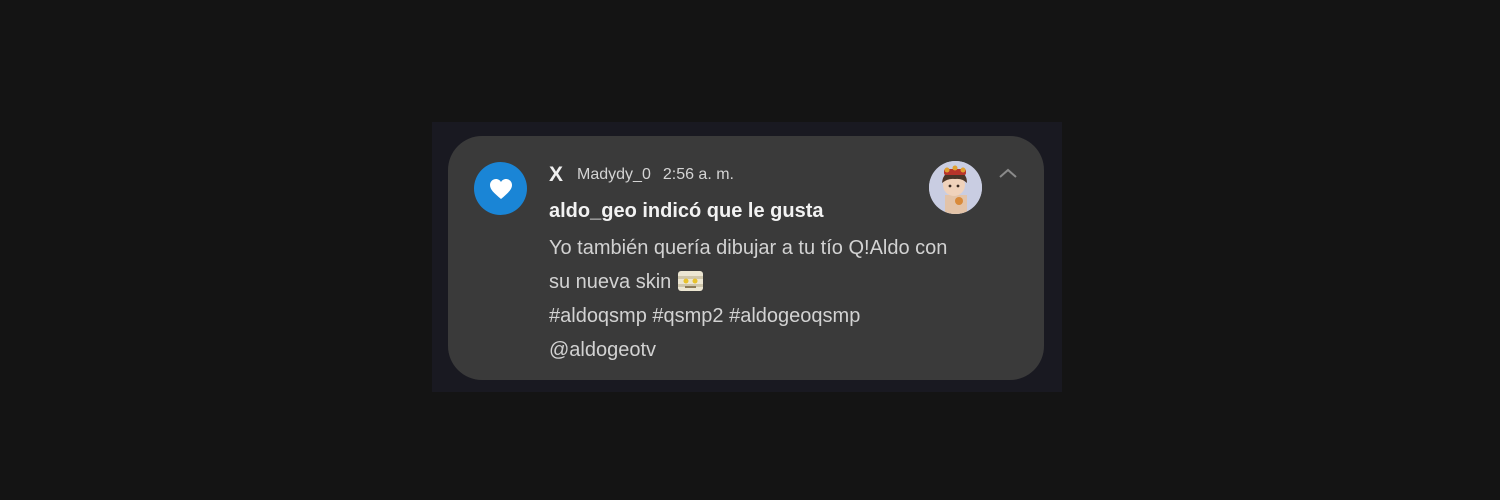 This screenshot has width=1500, height=500. Describe the element at coordinates (556, 174) in the screenshot. I see `app-name: X` at that location.